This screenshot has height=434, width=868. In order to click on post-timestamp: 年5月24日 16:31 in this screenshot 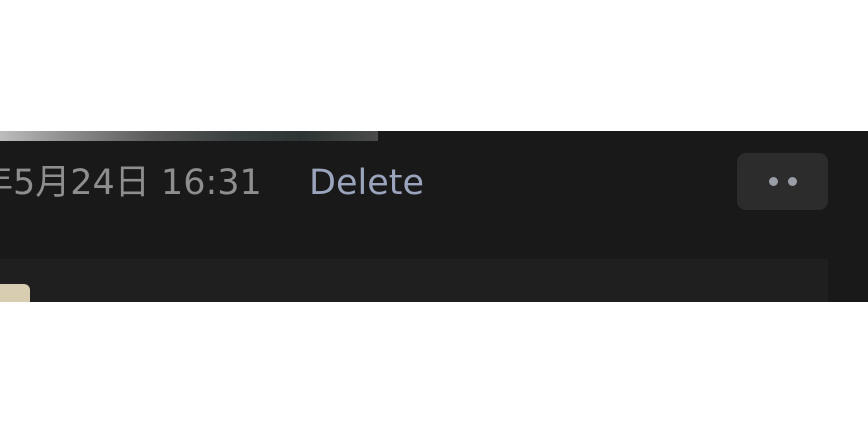, I will do `click(131, 183)`.